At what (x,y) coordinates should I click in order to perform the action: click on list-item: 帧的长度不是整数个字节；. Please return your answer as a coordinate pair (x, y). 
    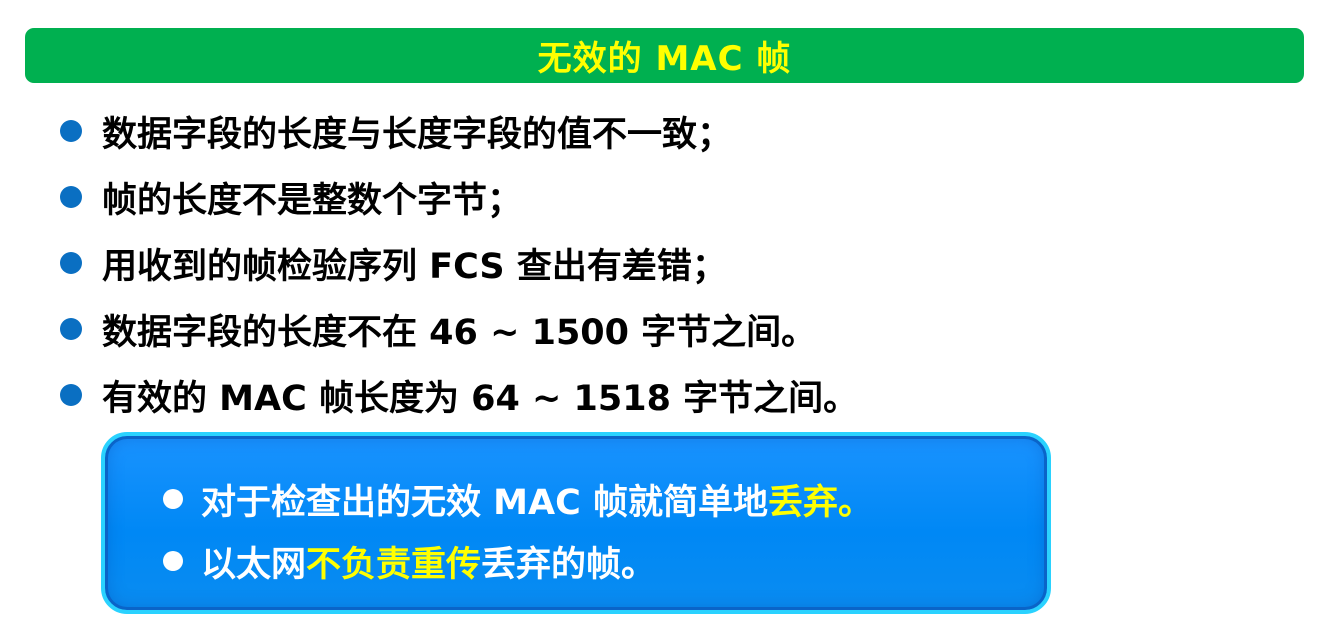
    Looking at the image, I should click on (660, 197).